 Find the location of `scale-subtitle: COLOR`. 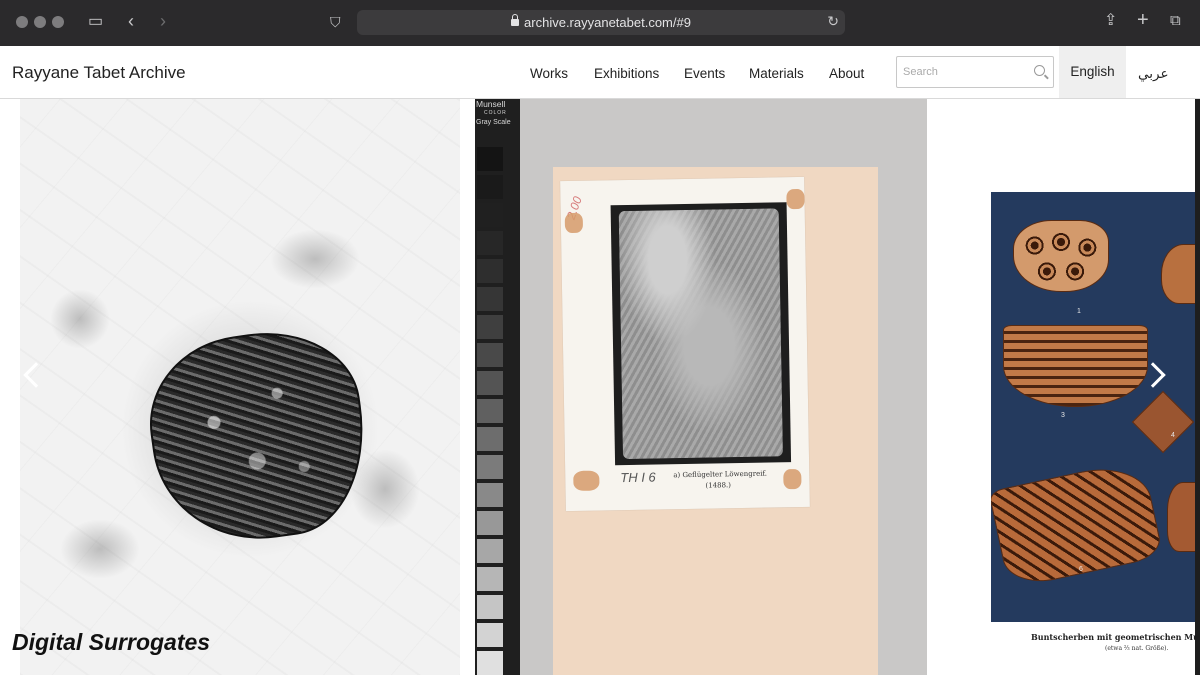

scale-subtitle: COLOR is located at coordinates (495, 113).